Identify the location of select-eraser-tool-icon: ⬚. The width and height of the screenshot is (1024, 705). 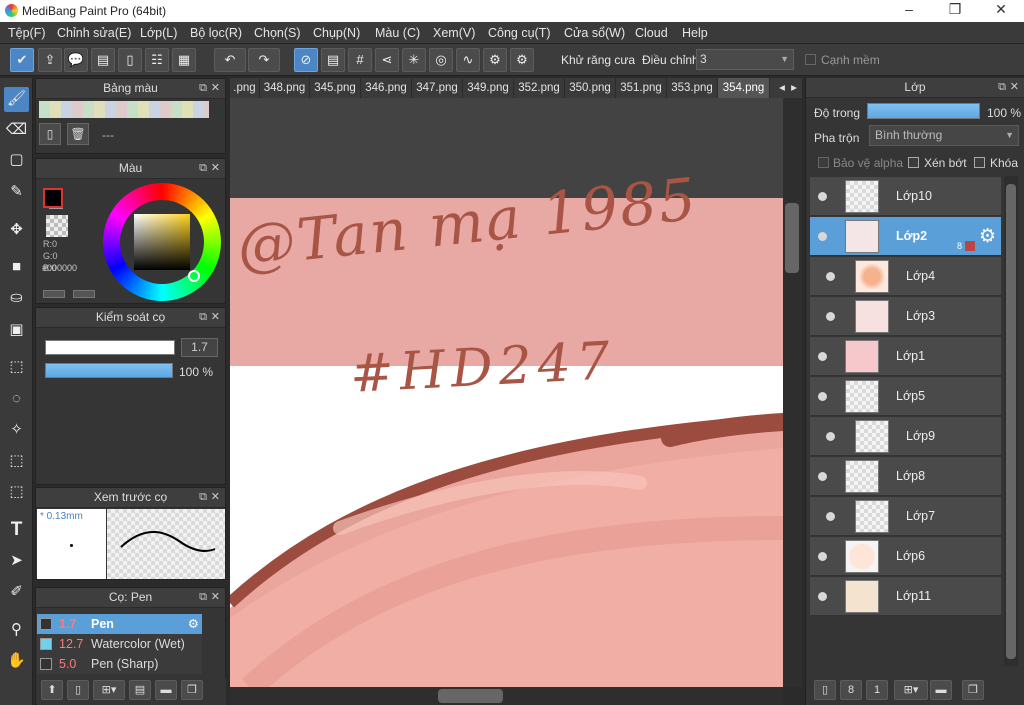
(16, 492).